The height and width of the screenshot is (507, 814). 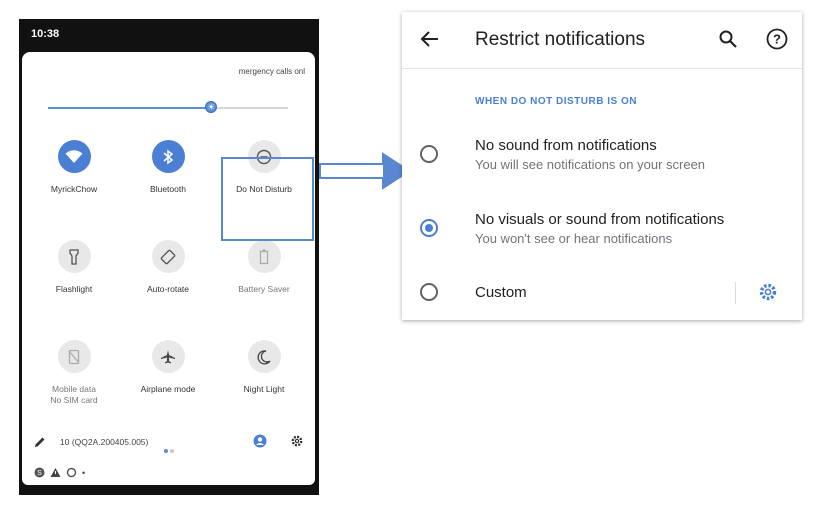 What do you see at coordinates (574, 238) in the screenshot?
I see `option-subtitle: You won't see or hear notifications` at bounding box center [574, 238].